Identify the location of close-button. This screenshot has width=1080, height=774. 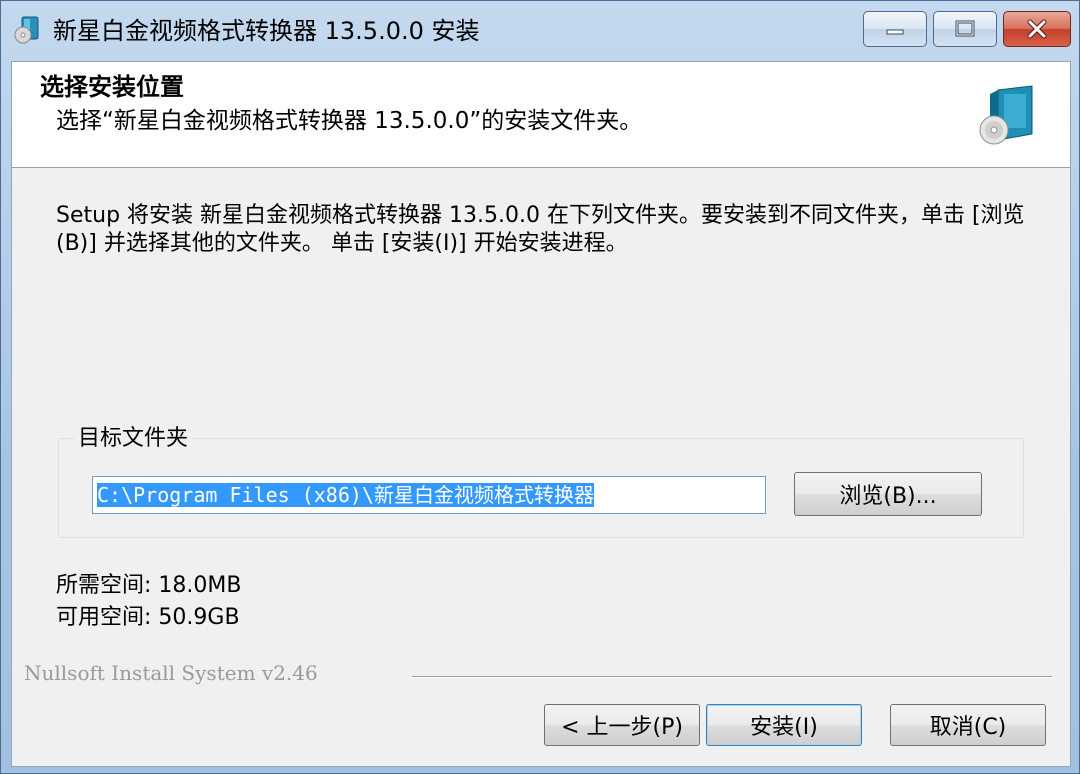
(1037, 29).